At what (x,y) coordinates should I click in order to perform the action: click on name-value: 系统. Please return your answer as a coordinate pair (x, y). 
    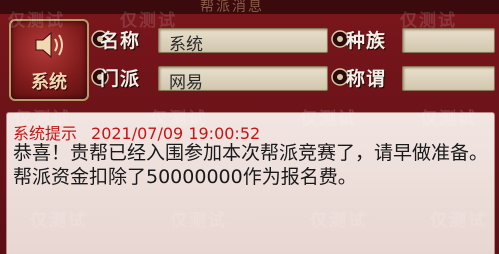
    Looking at the image, I should click on (186, 45).